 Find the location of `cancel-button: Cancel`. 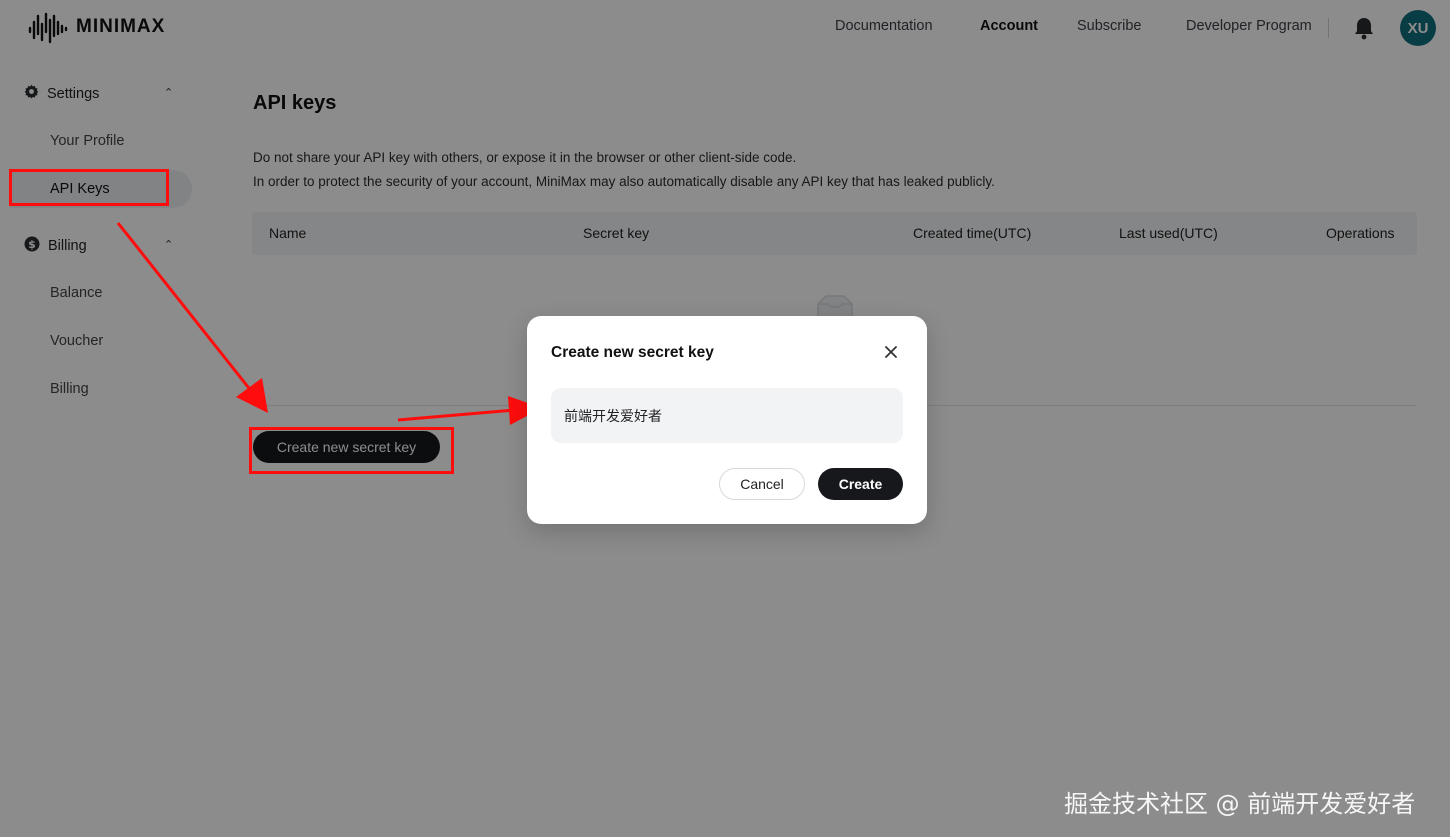

cancel-button: Cancel is located at coordinates (762, 484).